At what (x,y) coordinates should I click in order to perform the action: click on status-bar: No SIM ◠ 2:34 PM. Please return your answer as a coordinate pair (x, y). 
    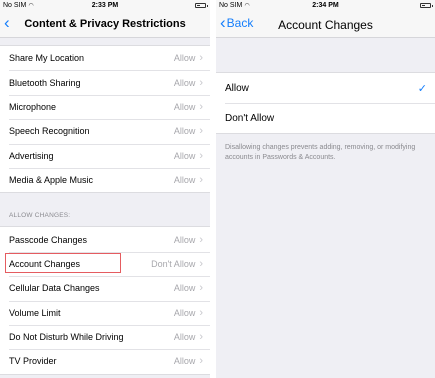
    Looking at the image, I should click on (325, 5).